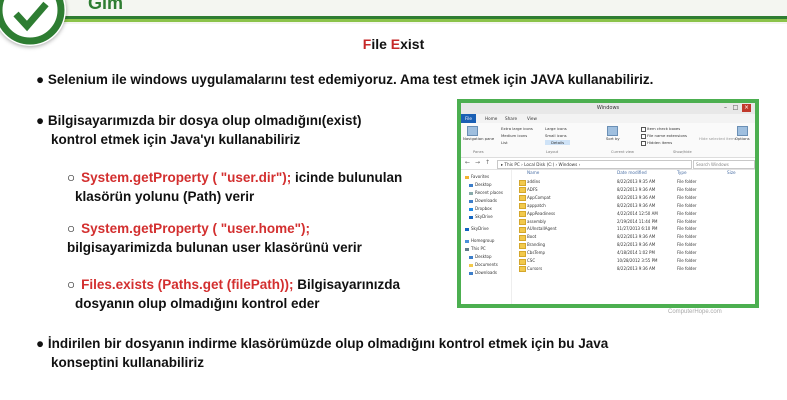 The height and width of the screenshot is (400, 787). I want to click on banner-stripe-light, so click(393, 20).